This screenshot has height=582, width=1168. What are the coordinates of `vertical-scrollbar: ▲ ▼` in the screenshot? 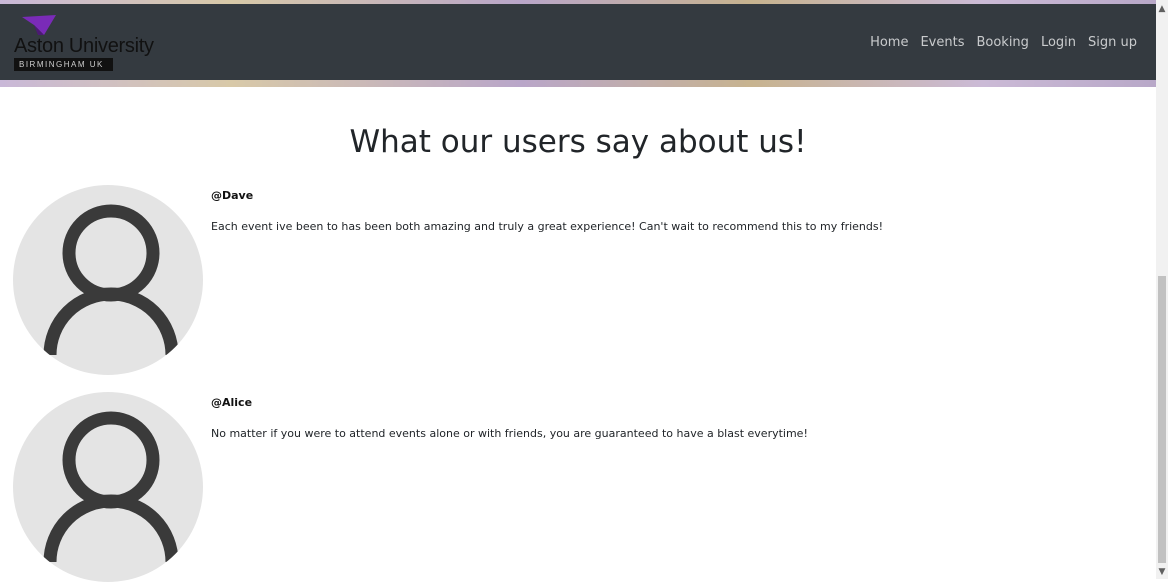 It's located at (1162, 289).